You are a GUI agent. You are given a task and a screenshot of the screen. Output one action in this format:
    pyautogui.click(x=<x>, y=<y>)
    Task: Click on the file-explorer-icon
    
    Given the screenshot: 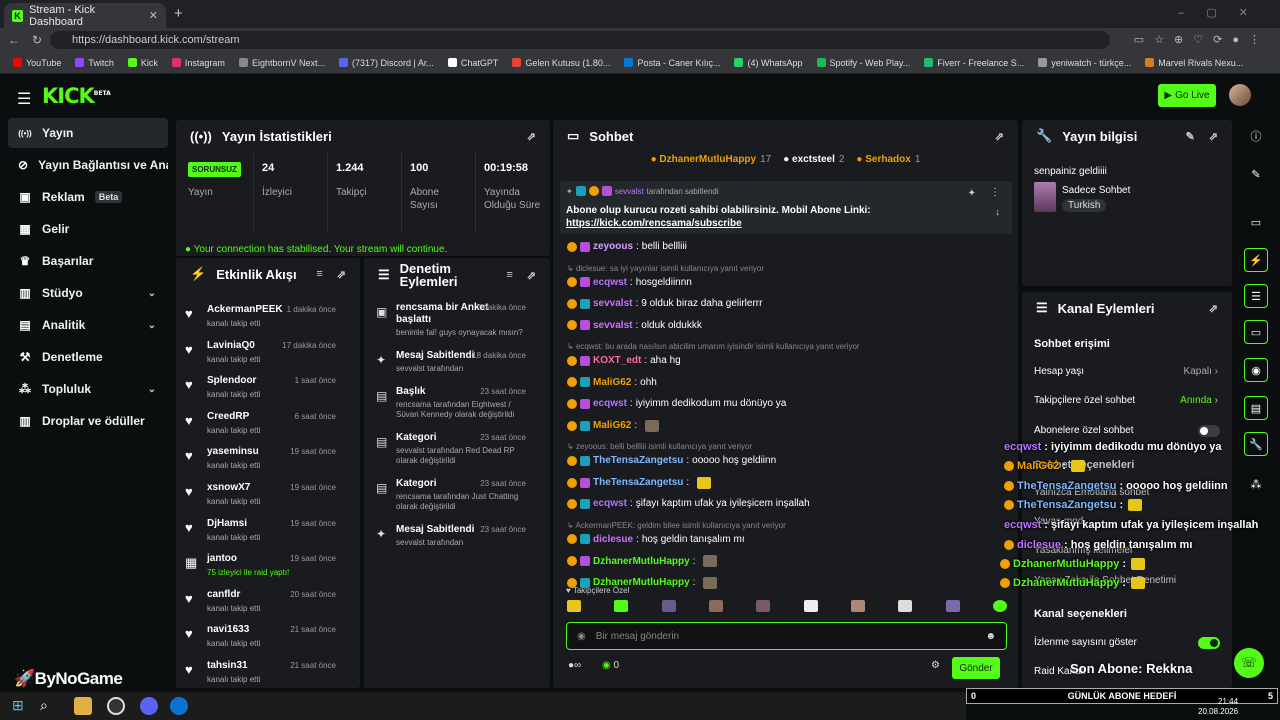 What is the action you would take?
    pyautogui.click(x=83, y=706)
    